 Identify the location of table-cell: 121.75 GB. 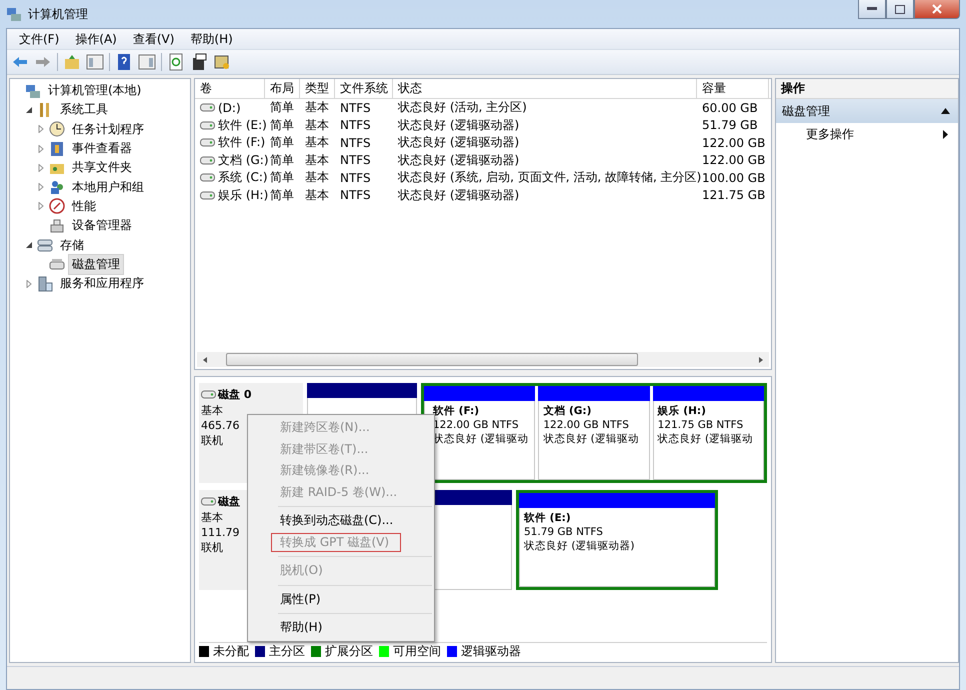
(734, 195).